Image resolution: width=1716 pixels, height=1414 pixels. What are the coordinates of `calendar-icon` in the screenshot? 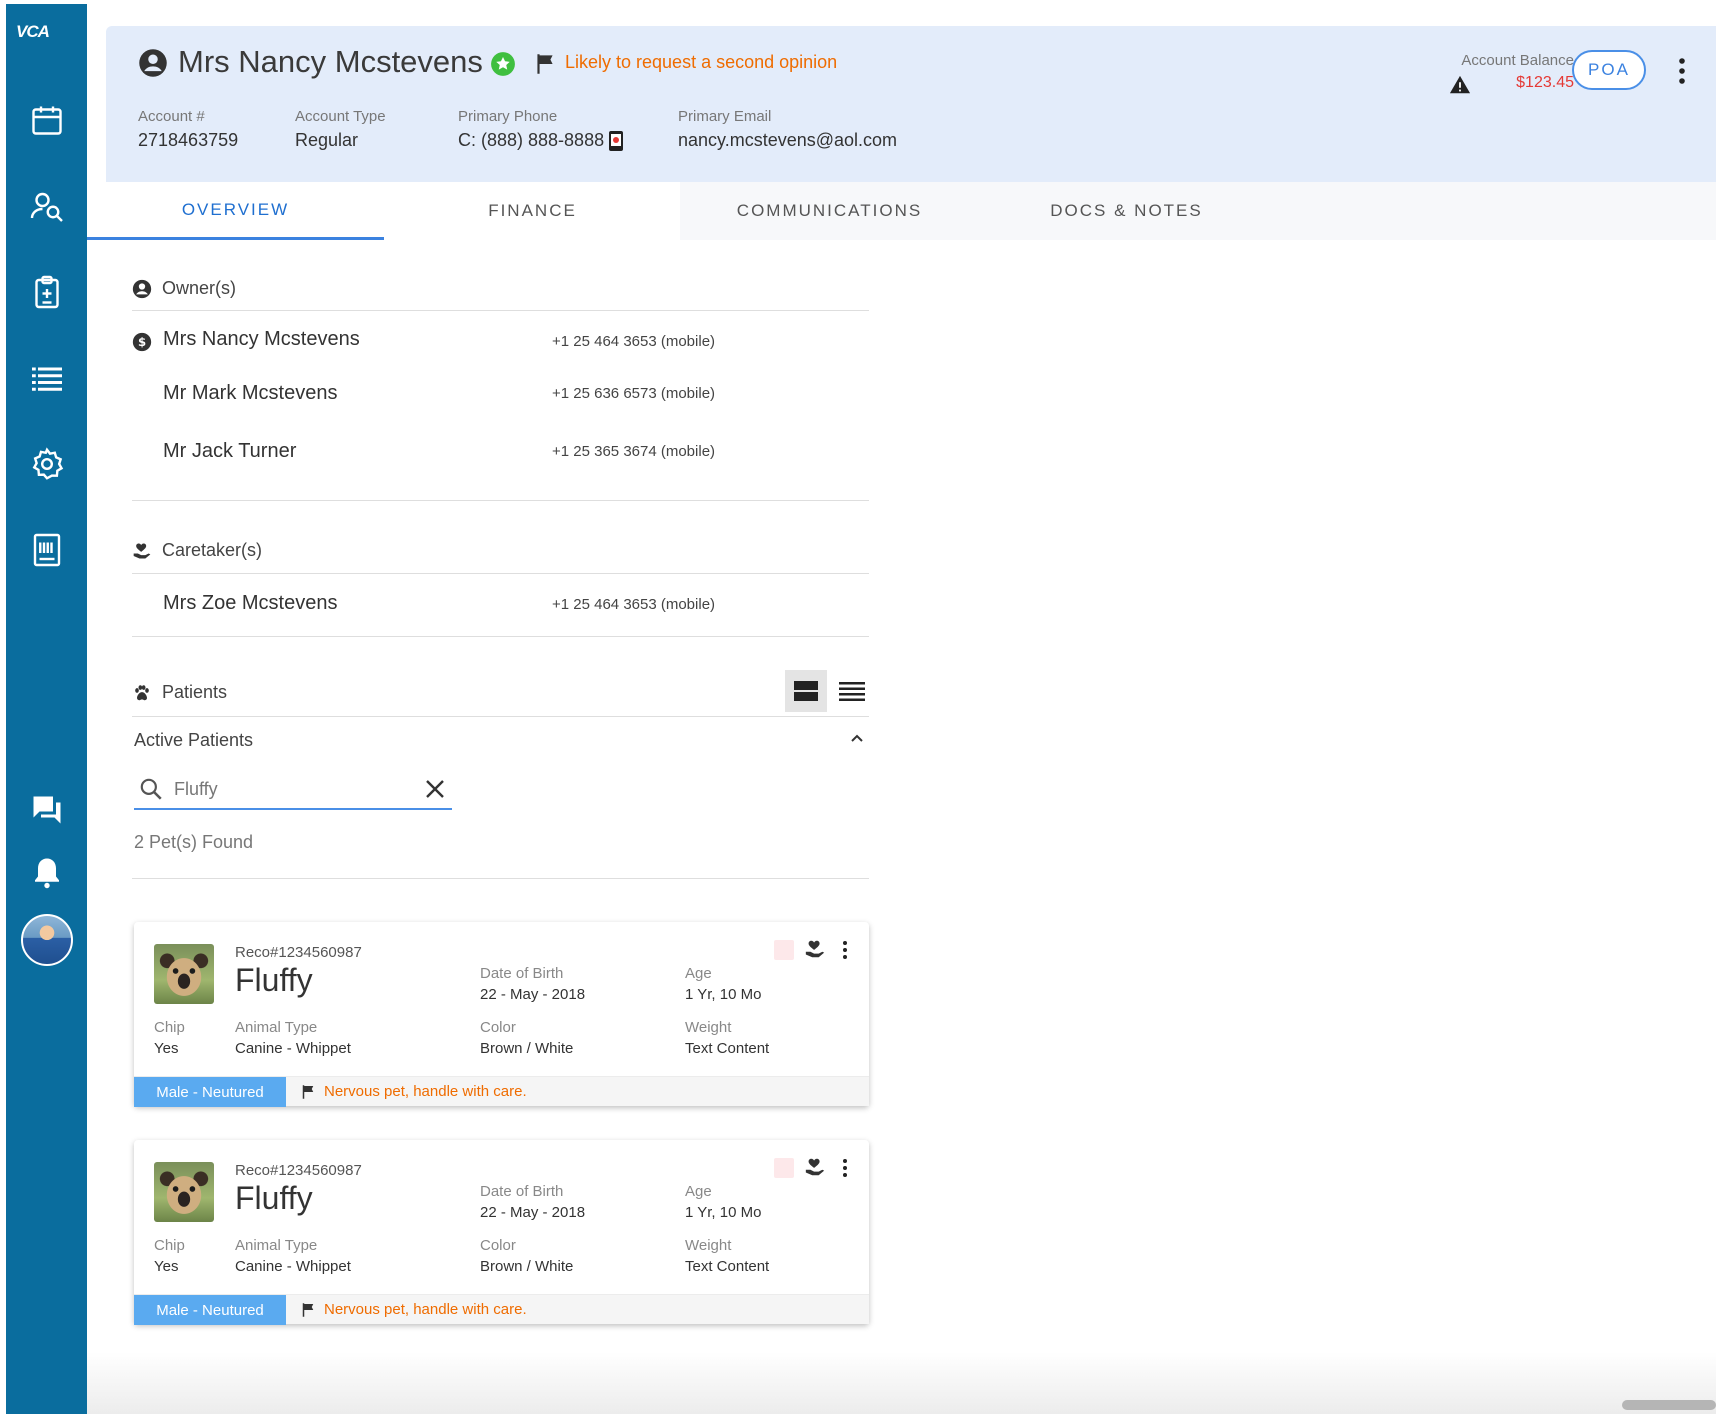 It's located at (46, 120).